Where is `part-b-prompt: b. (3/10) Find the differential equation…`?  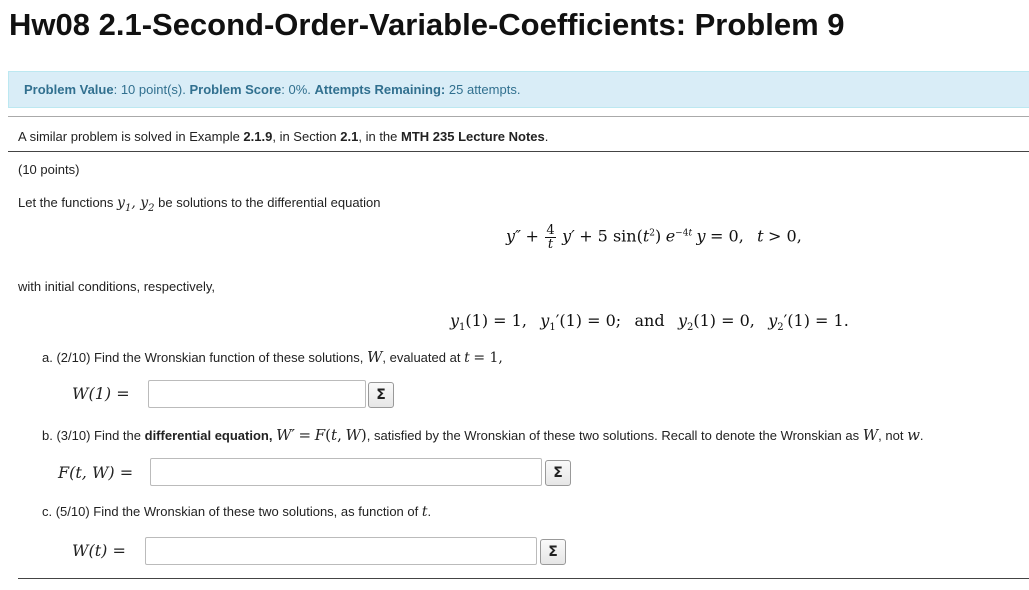 part-b-prompt: b. (3/10) Find the differential equation… is located at coordinates (483, 435).